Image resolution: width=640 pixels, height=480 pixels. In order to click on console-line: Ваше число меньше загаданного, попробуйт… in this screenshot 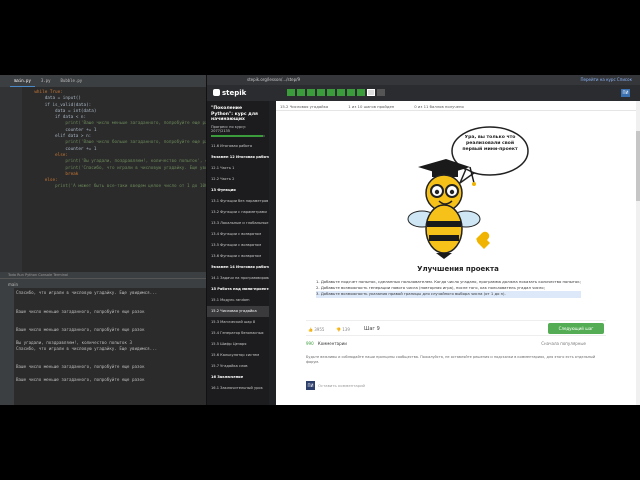, I will do `click(80, 379)`.